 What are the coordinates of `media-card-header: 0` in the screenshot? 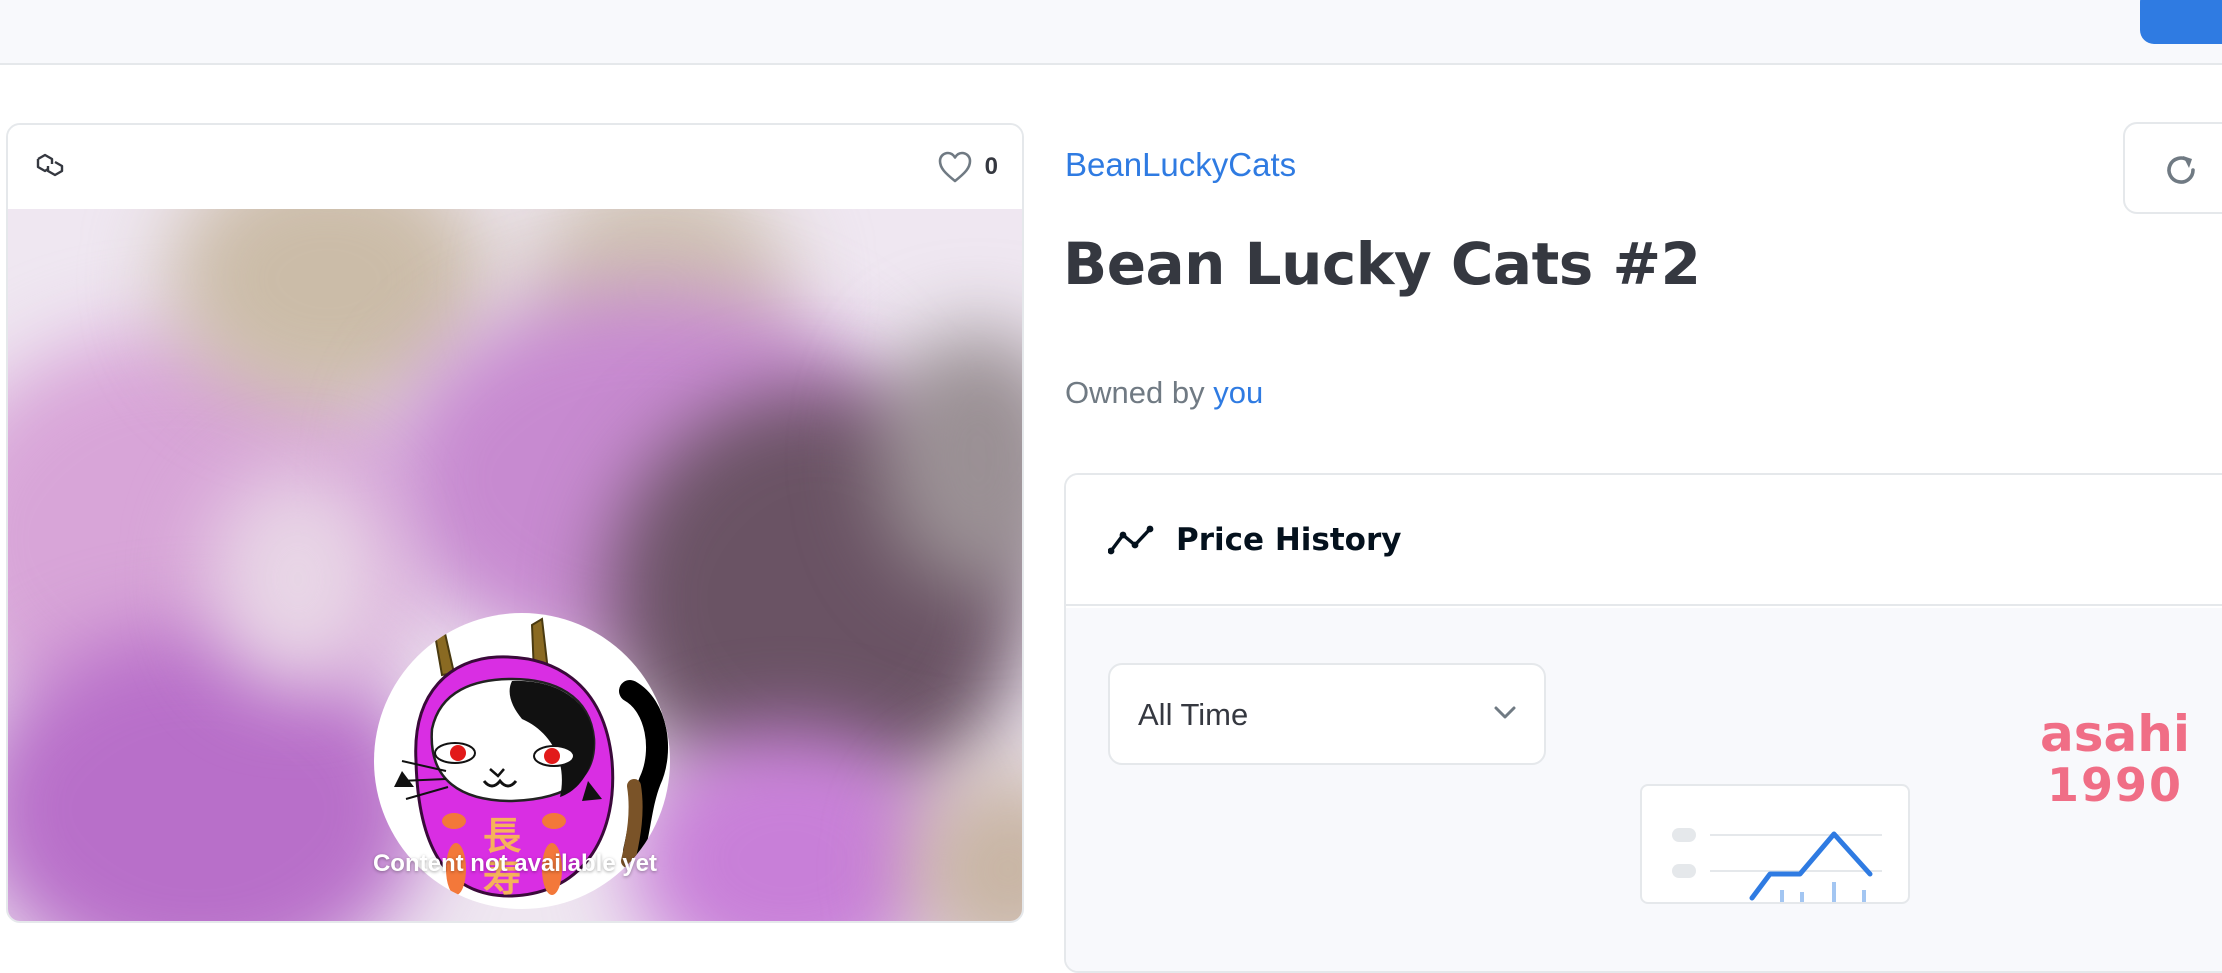 It's located at (515, 167).